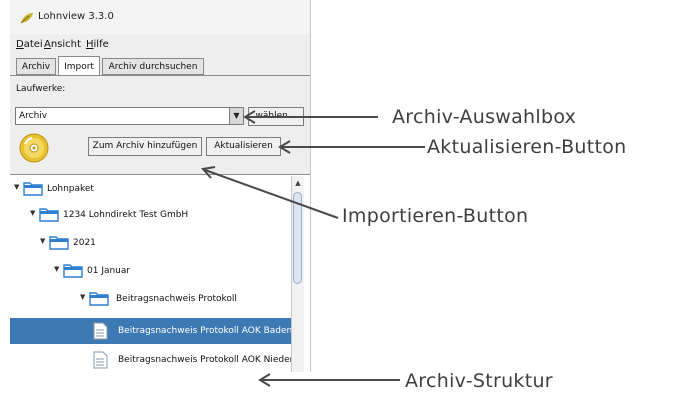 The image size is (690, 394). I want to click on tree-node-lohnpaket: ▼ Lohnpaket, so click(149, 189).